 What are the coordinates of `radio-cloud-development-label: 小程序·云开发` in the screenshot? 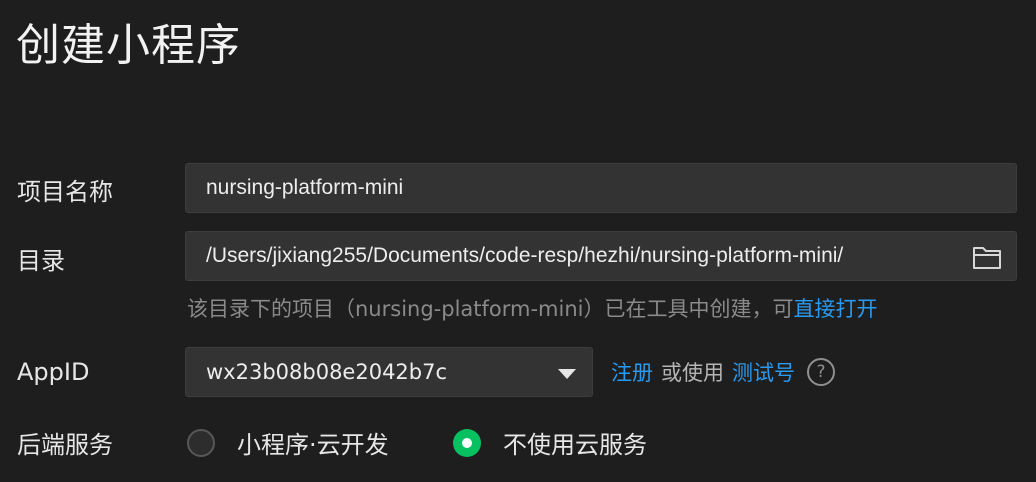 It's located at (313, 445).